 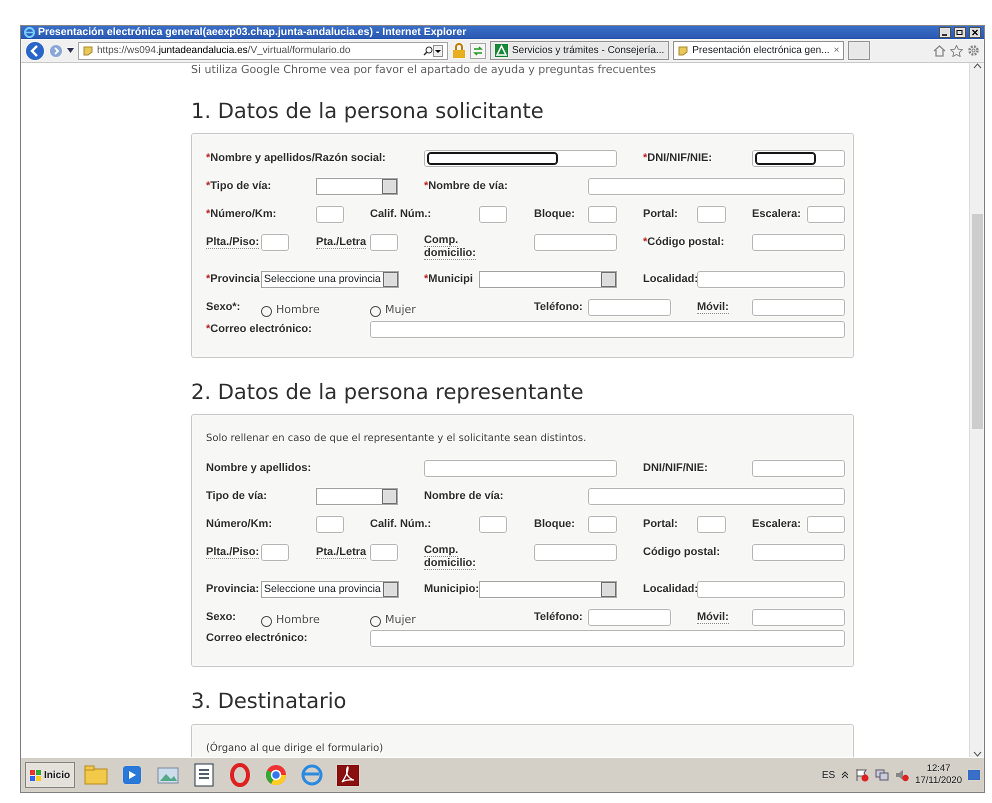 I want to click on speaker-icon, so click(x=902, y=775).